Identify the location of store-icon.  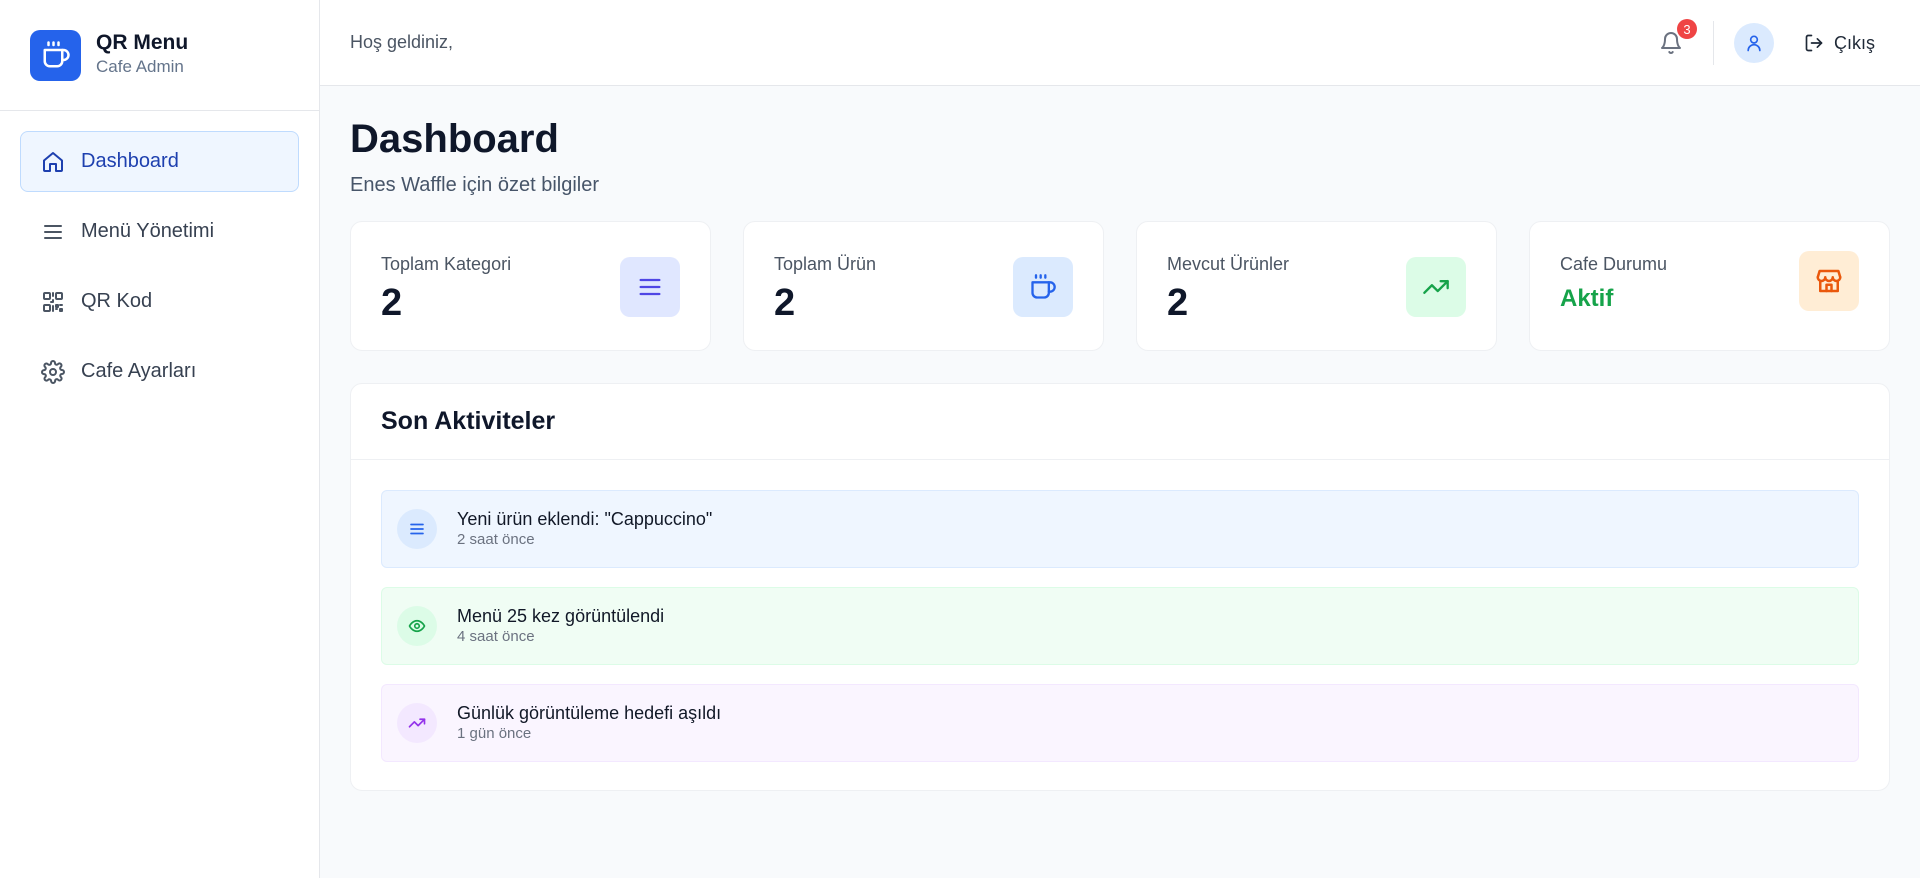
(1829, 281).